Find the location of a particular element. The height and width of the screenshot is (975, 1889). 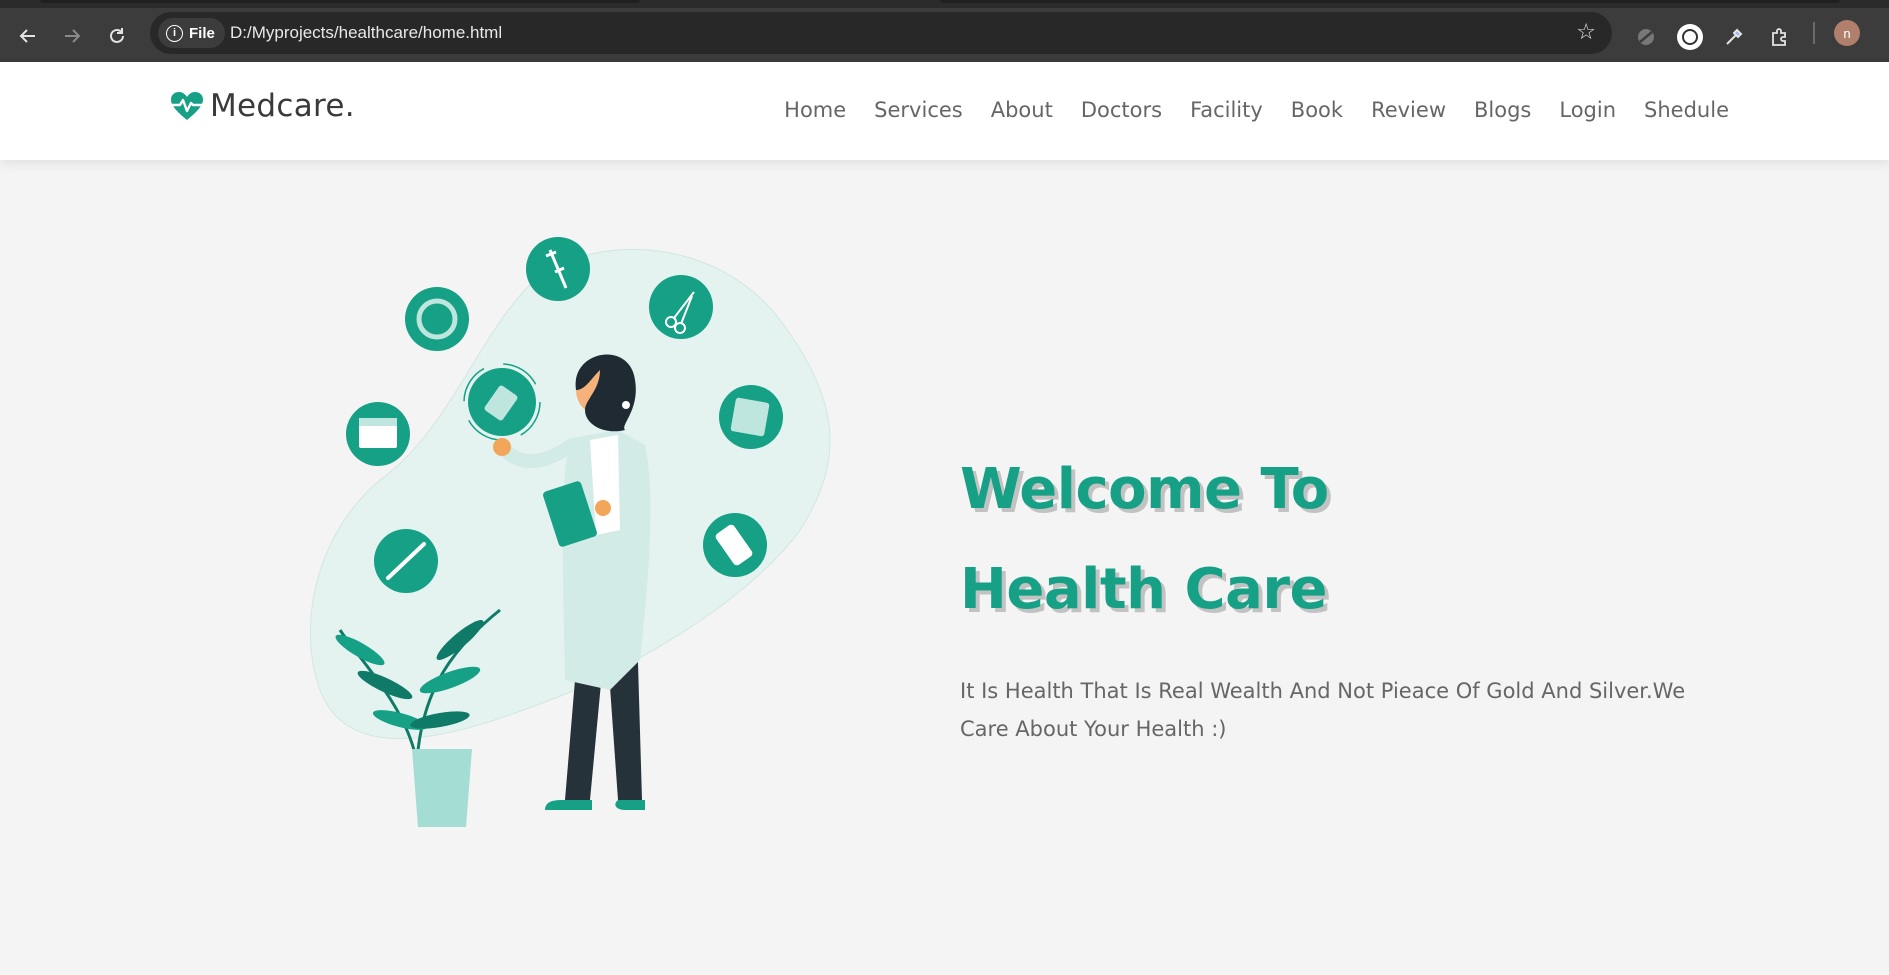

hero-title: Welcome To Health Care is located at coordinates (1340, 540).